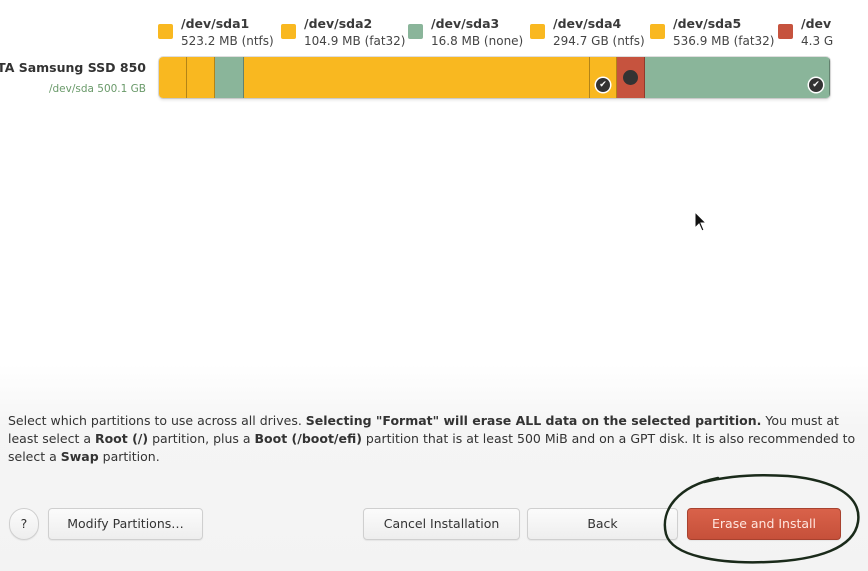 The width and height of the screenshot is (868, 571). What do you see at coordinates (602, 524) in the screenshot?
I see `back-button: Back` at bounding box center [602, 524].